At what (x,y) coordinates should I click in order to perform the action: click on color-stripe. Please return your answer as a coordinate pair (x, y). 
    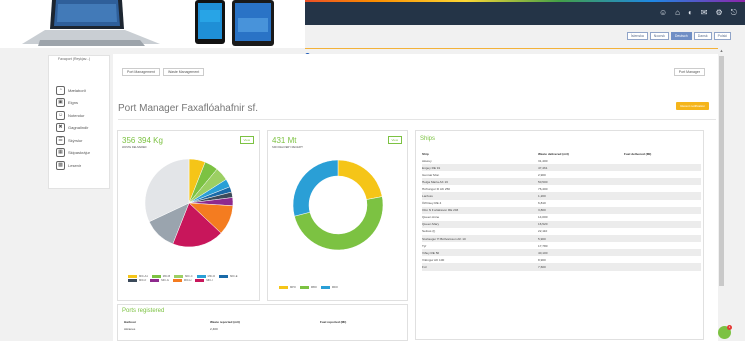
    Looking at the image, I should click on (512, 1).